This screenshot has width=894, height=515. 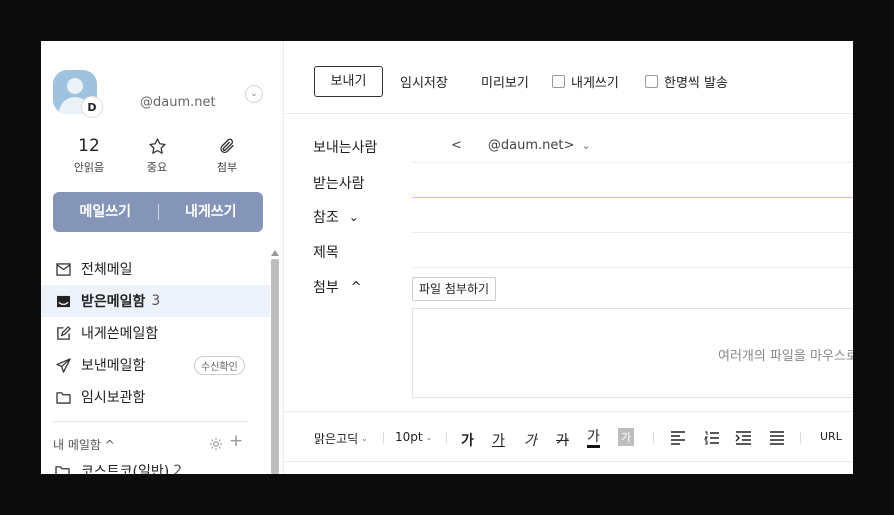 I want to click on compose-button: 메일쓰기, so click(x=105, y=212).